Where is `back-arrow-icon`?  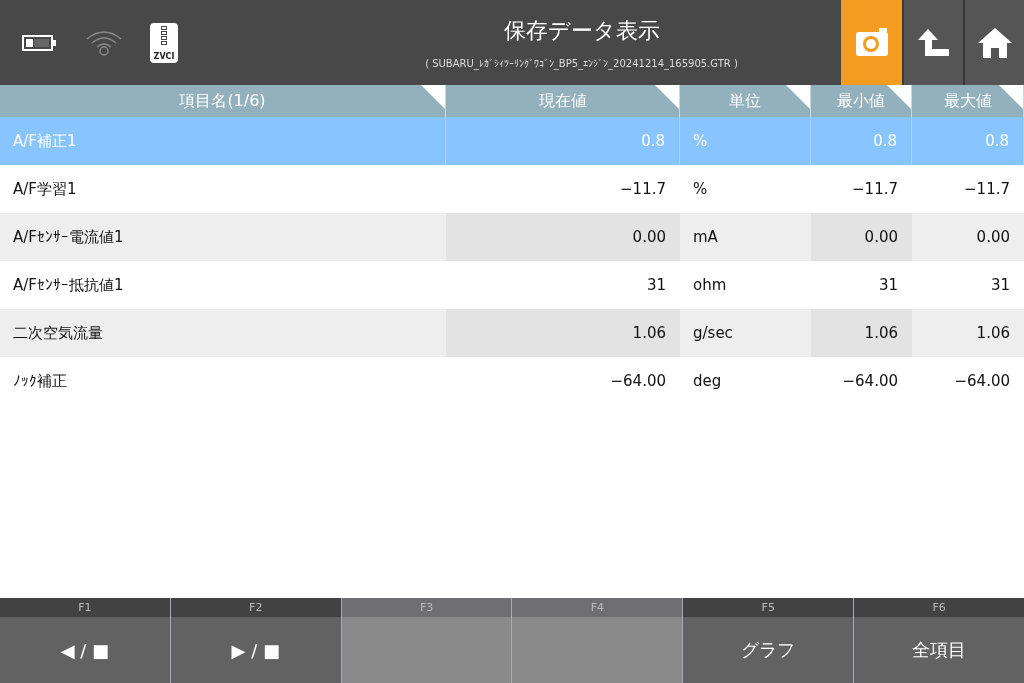
back-arrow-icon is located at coordinates (933, 42).